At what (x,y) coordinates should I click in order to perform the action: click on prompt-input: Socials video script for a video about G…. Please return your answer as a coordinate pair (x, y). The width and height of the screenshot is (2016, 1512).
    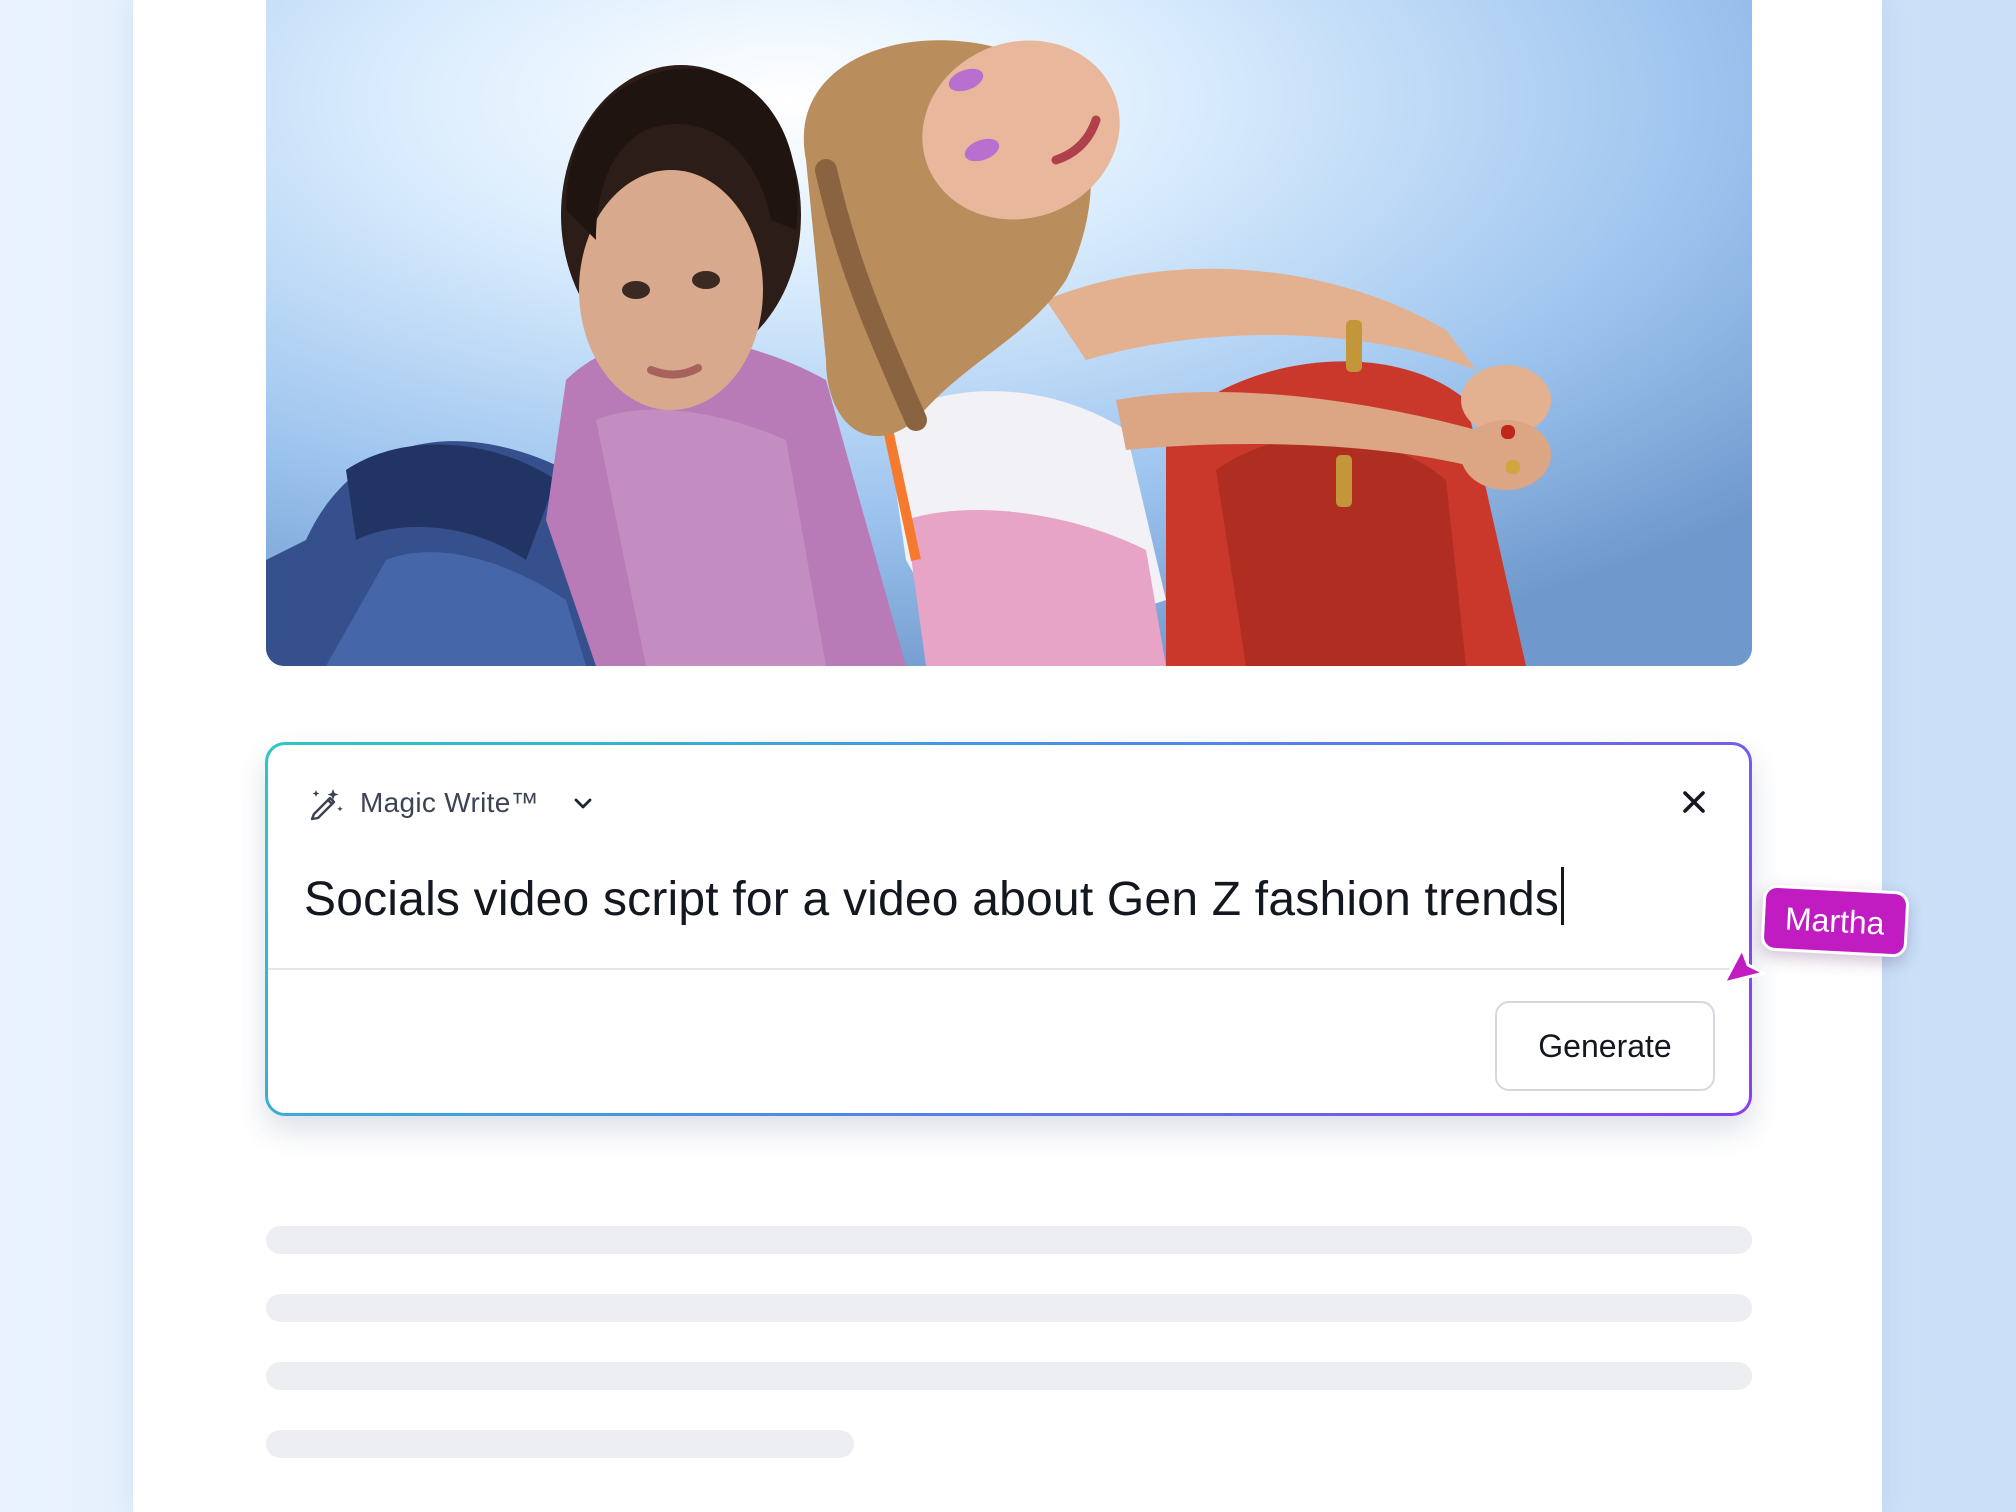
    Looking at the image, I should click on (1006, 897).